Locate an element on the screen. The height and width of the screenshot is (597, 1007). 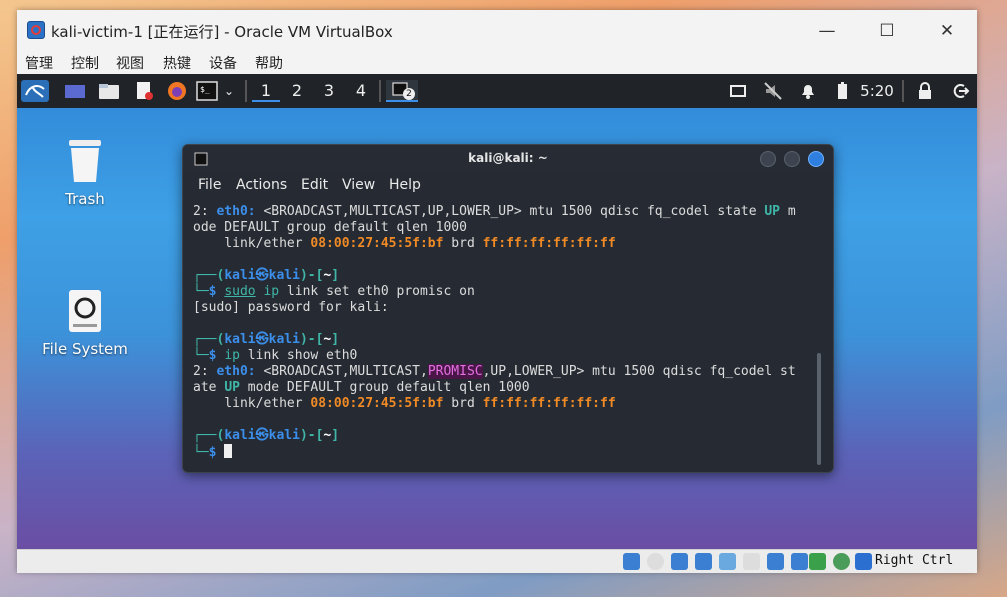
taskbar-terminal-button: 2 is located at coordinates (402, 91).